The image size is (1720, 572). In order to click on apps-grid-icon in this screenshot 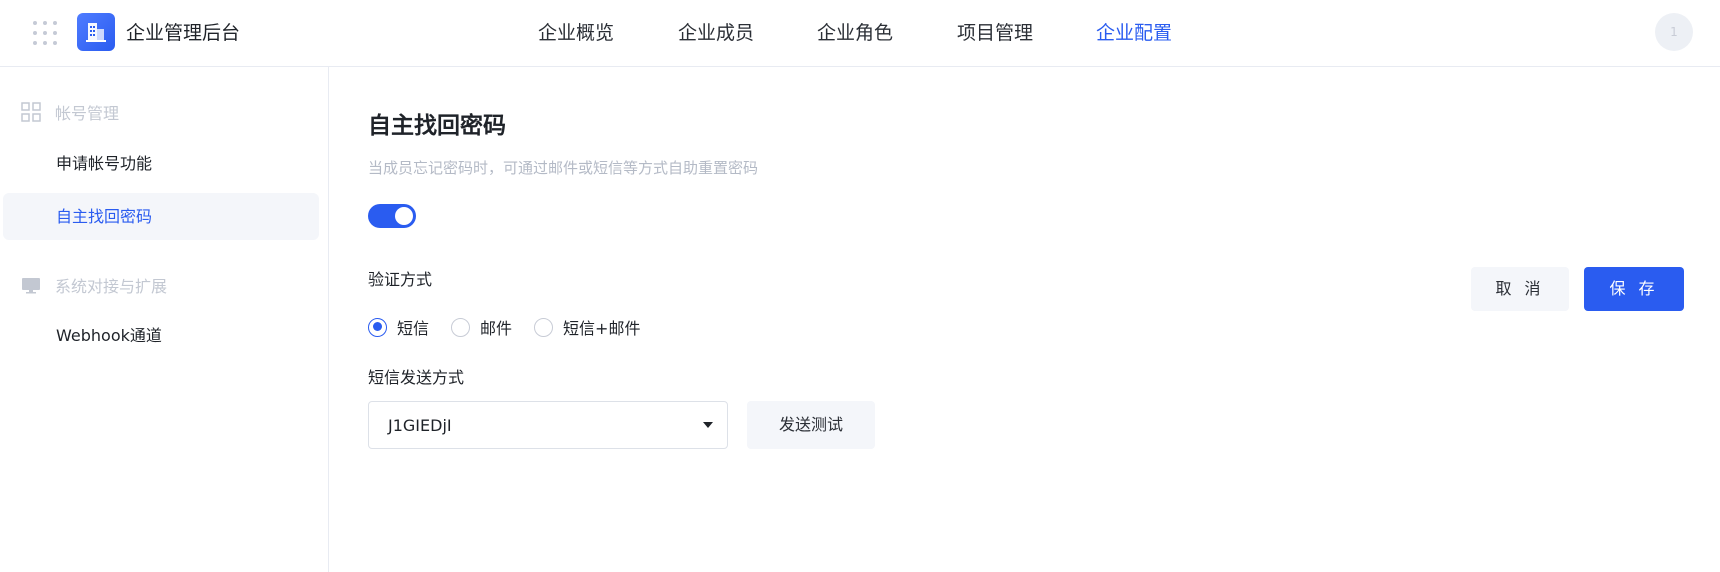, I will do `click(45, 33)`.